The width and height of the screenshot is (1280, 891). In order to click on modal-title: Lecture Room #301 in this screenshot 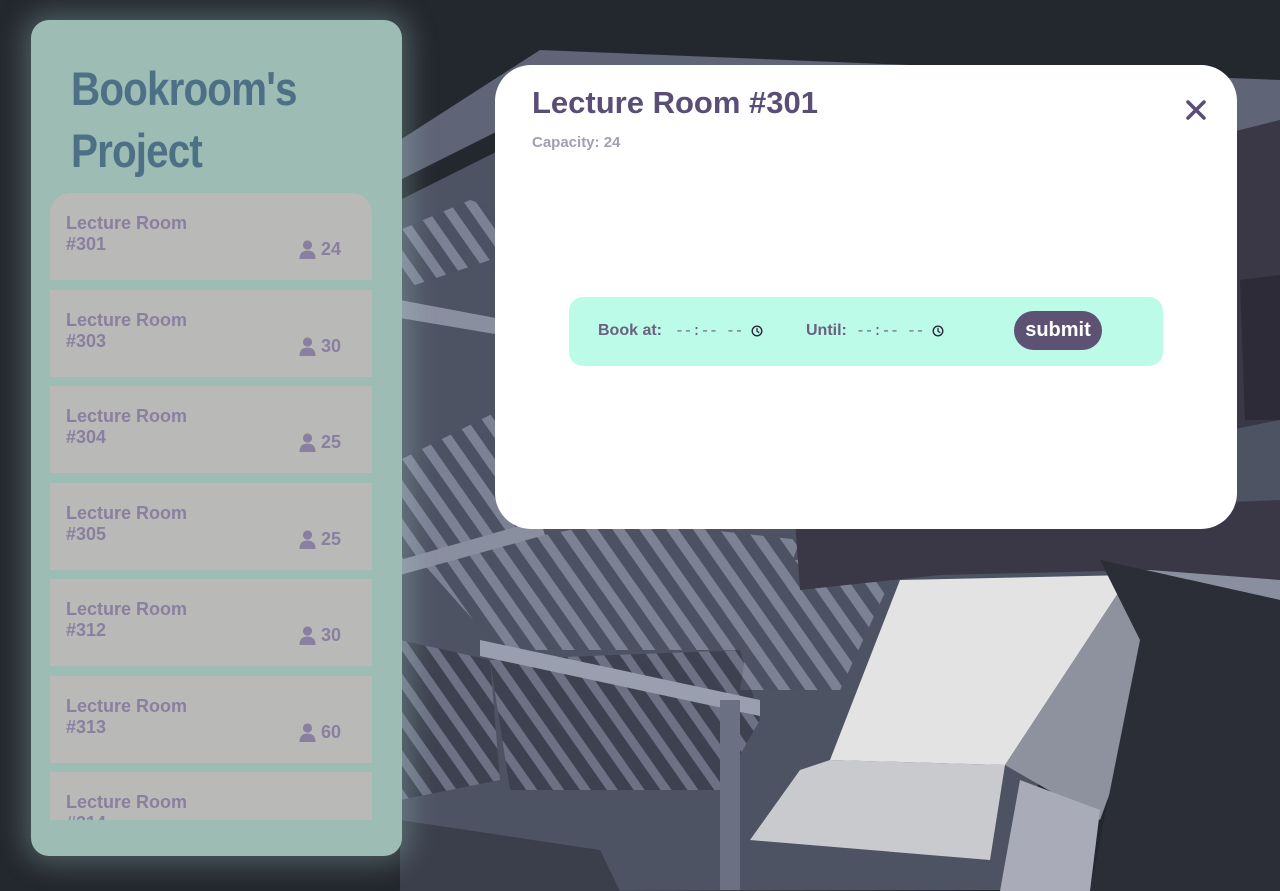, I will do `click(675, 102)`.